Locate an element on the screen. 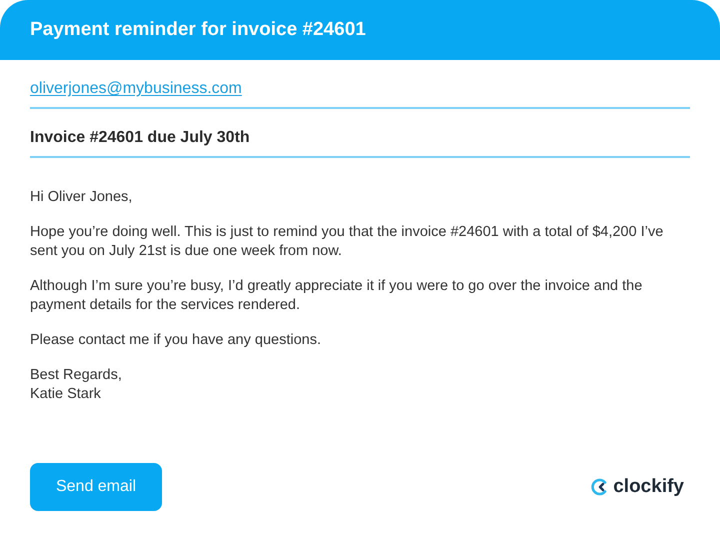 The image size is (720, 539). body-paragraph: Hope you’re doing well. This is just to remind you that the invoice #24601 with a total of $4,200 I’ve sent you on July 21st is due one week from now. is located at coordinates (347, 242).